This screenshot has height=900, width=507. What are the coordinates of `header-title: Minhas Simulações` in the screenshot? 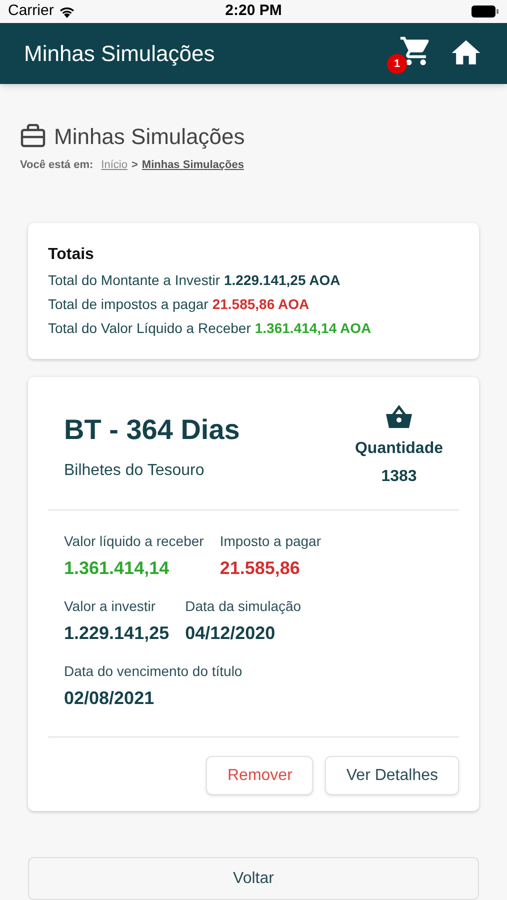 It's located at (120, 54).